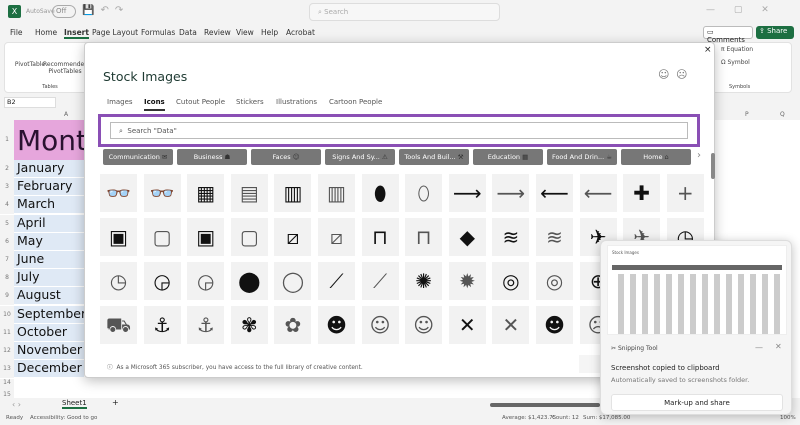  I want to click on bandage-icon: ⧄, so click(293, 237).